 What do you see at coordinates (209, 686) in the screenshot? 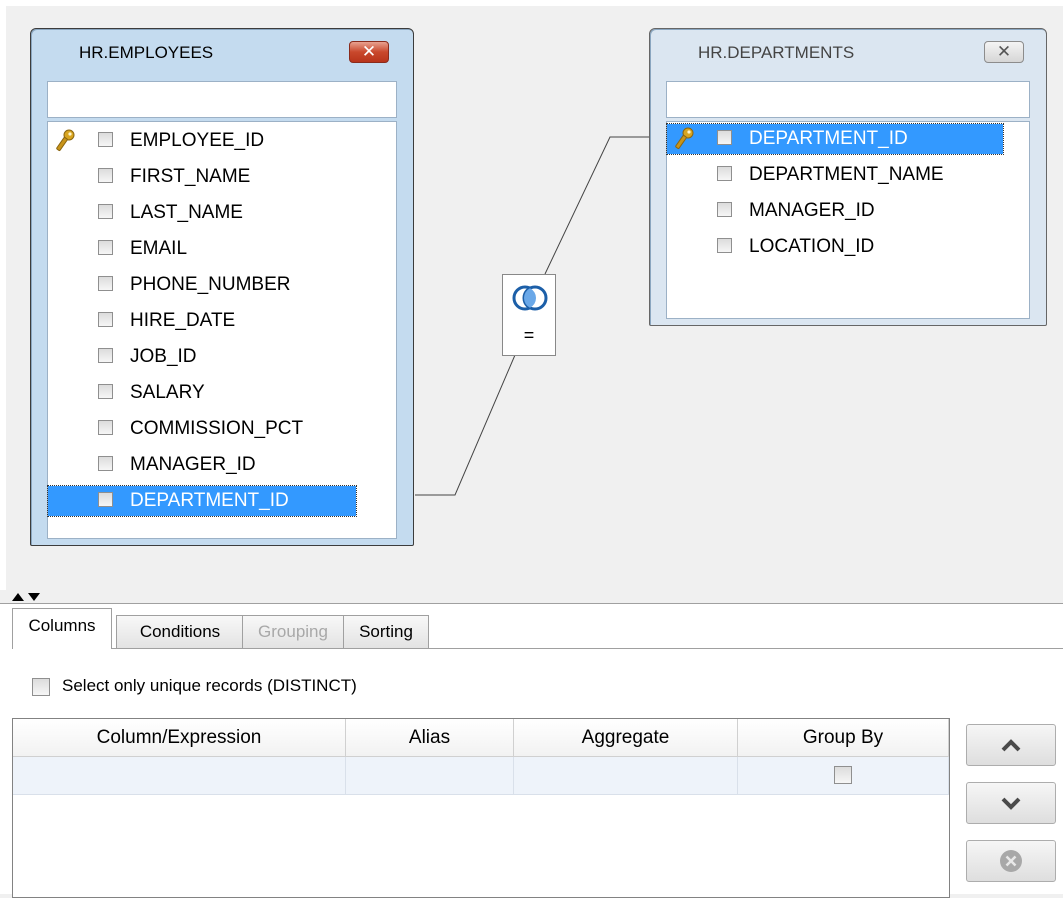
I see `distinct-label: Select only unique records (DISTINCT)` at bounding box center [209, 686].